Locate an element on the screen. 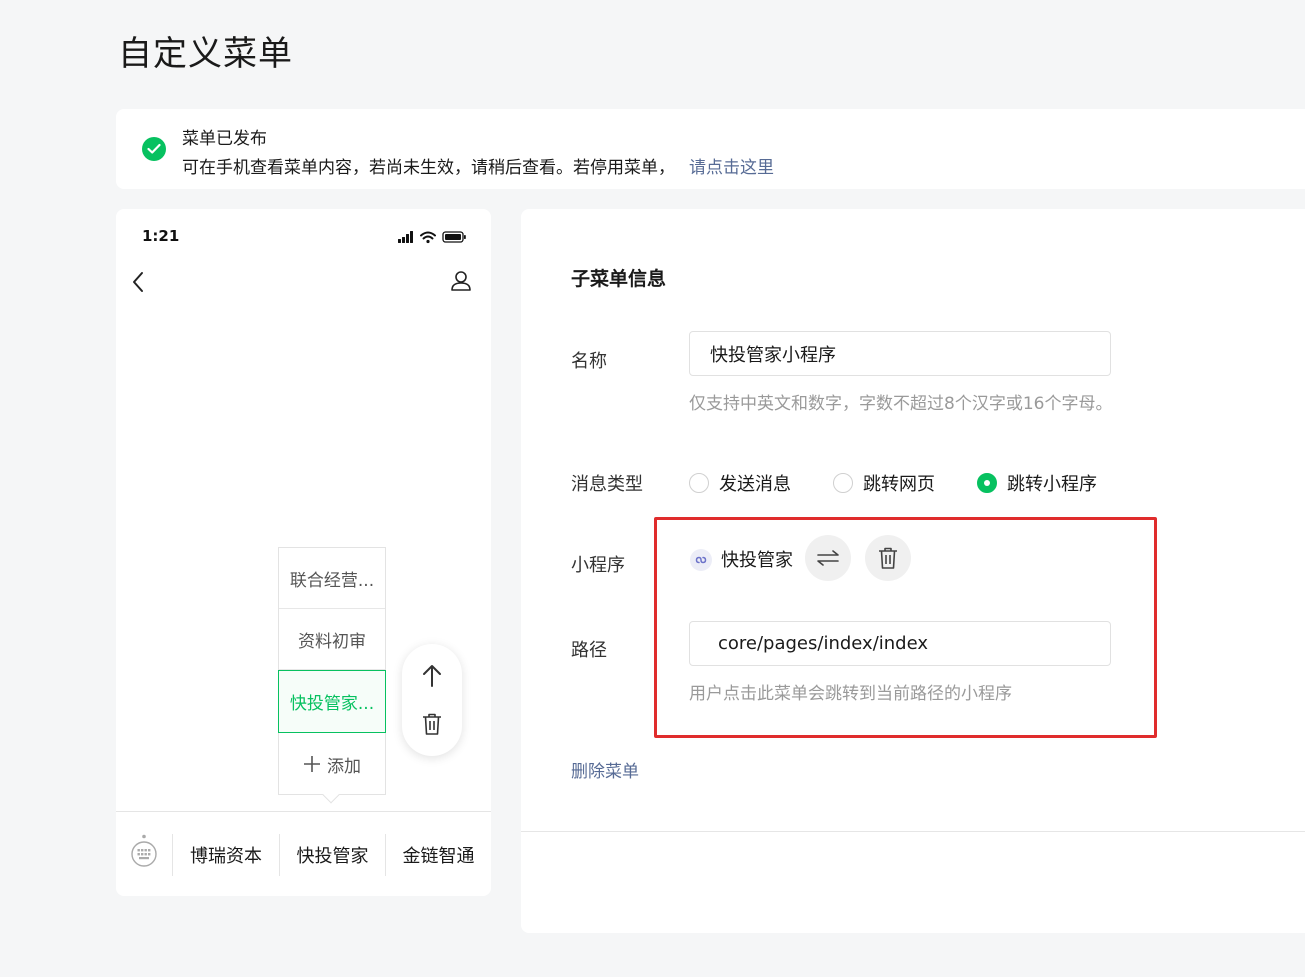 The image size is (1305, 977). radio-label: 发送消息 is located at coordinates (755, 484).